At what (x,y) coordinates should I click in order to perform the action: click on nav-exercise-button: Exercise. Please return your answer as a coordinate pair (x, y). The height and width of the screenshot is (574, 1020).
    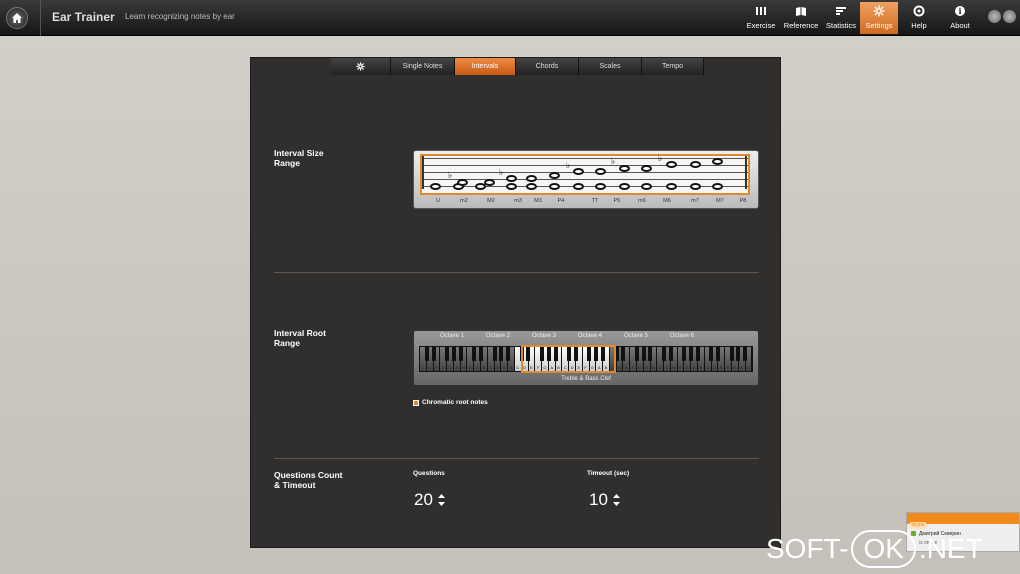
    Looking at the image, I should click on (761, 18).